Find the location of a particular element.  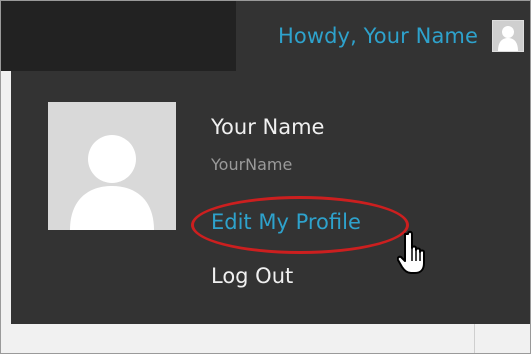

small-avatar-icon is located at coordinates (508, 36).